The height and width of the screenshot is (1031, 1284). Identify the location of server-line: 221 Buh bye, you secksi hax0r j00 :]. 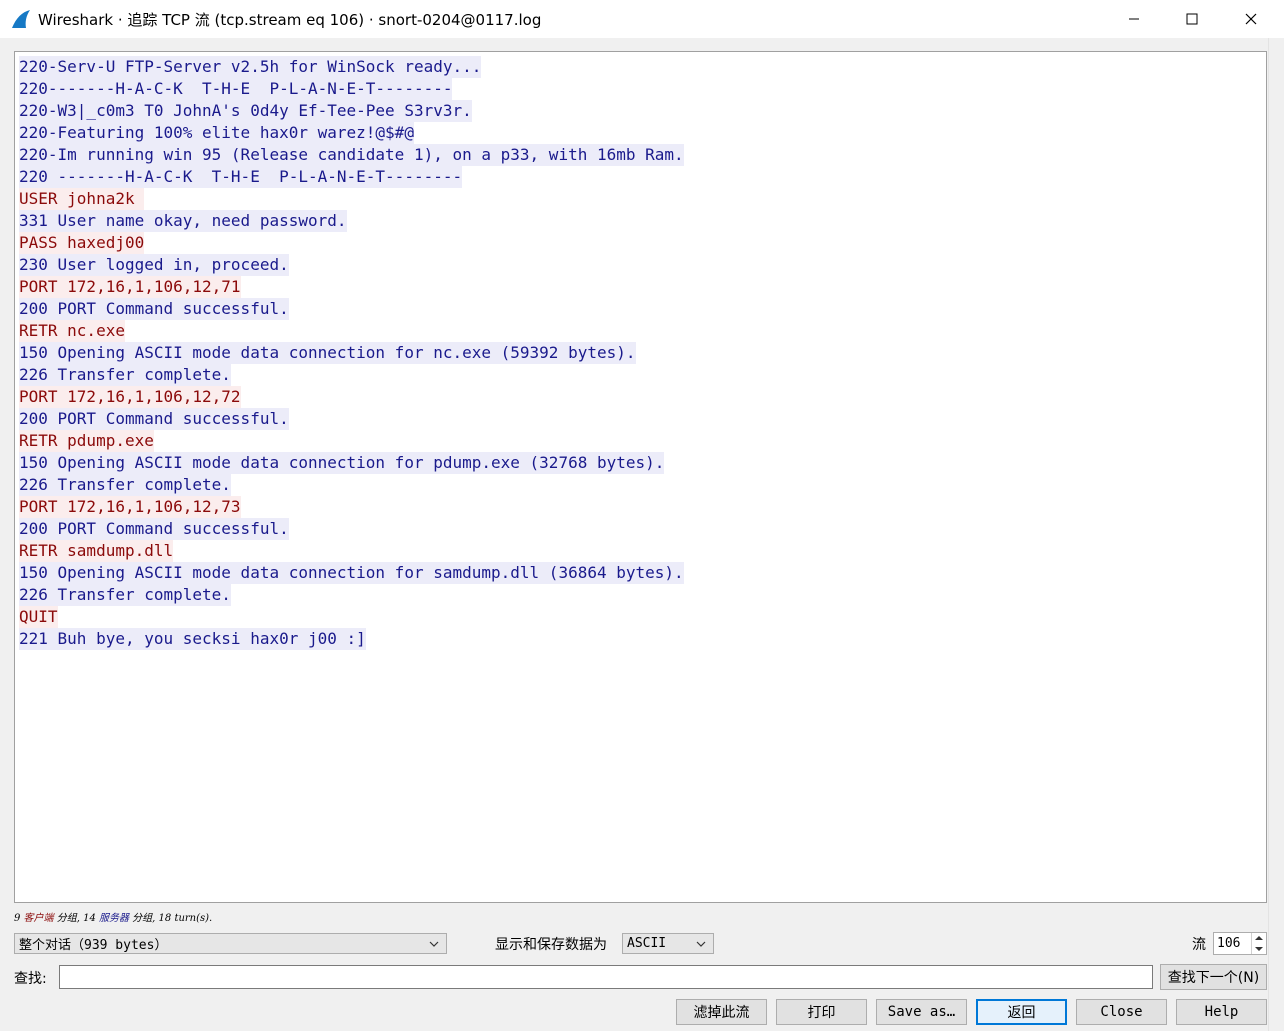
(192, 639).